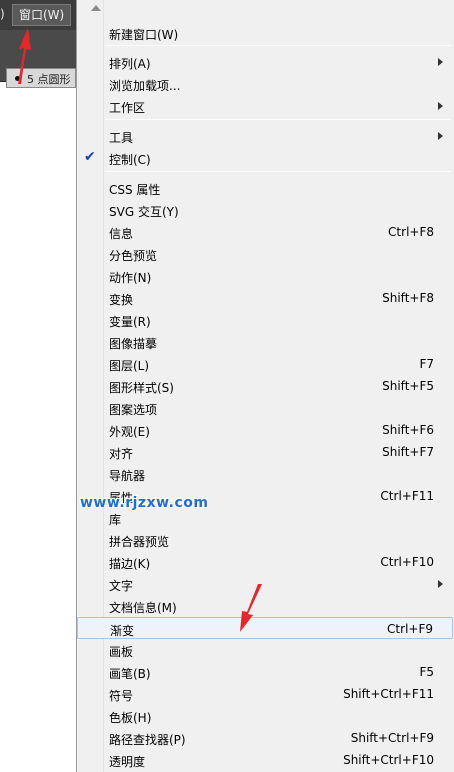 The width and height of the screenshot is (454, 772). I want to click on menu-item: 工作区, so click(265, 106).